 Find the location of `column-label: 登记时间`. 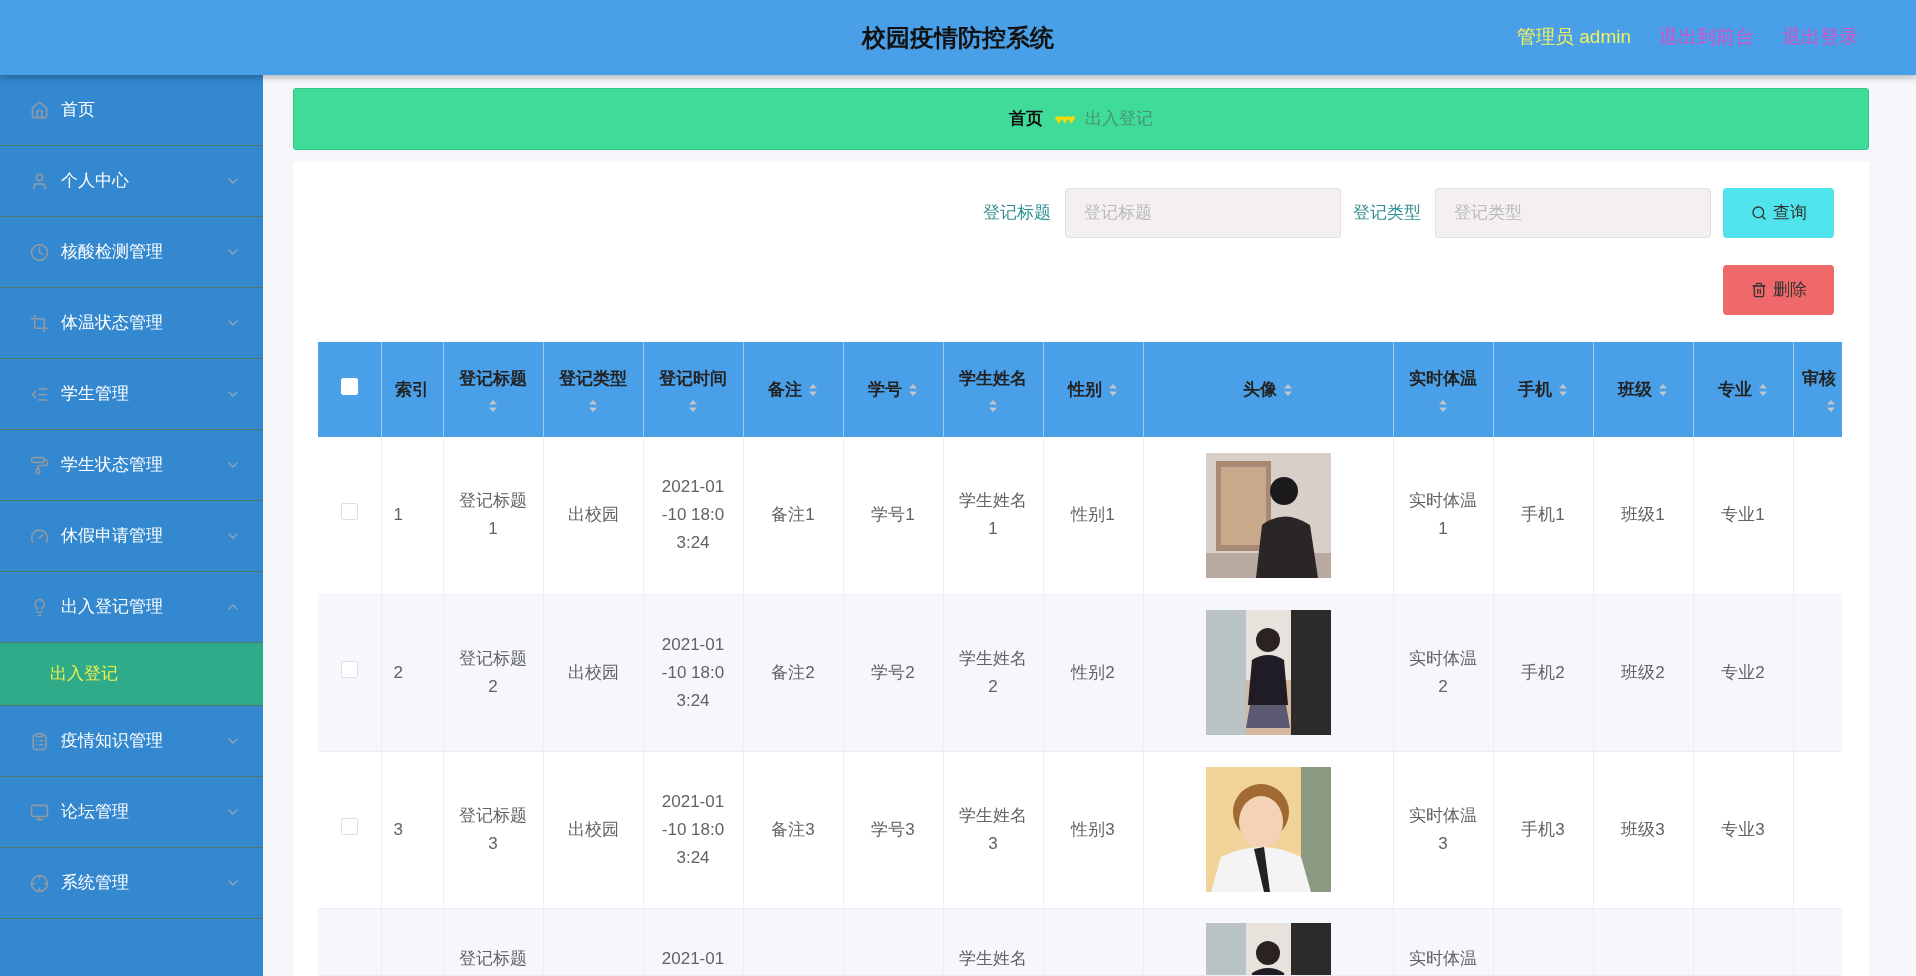

column-label: 登记时间 is located at coordinates (693, 378).